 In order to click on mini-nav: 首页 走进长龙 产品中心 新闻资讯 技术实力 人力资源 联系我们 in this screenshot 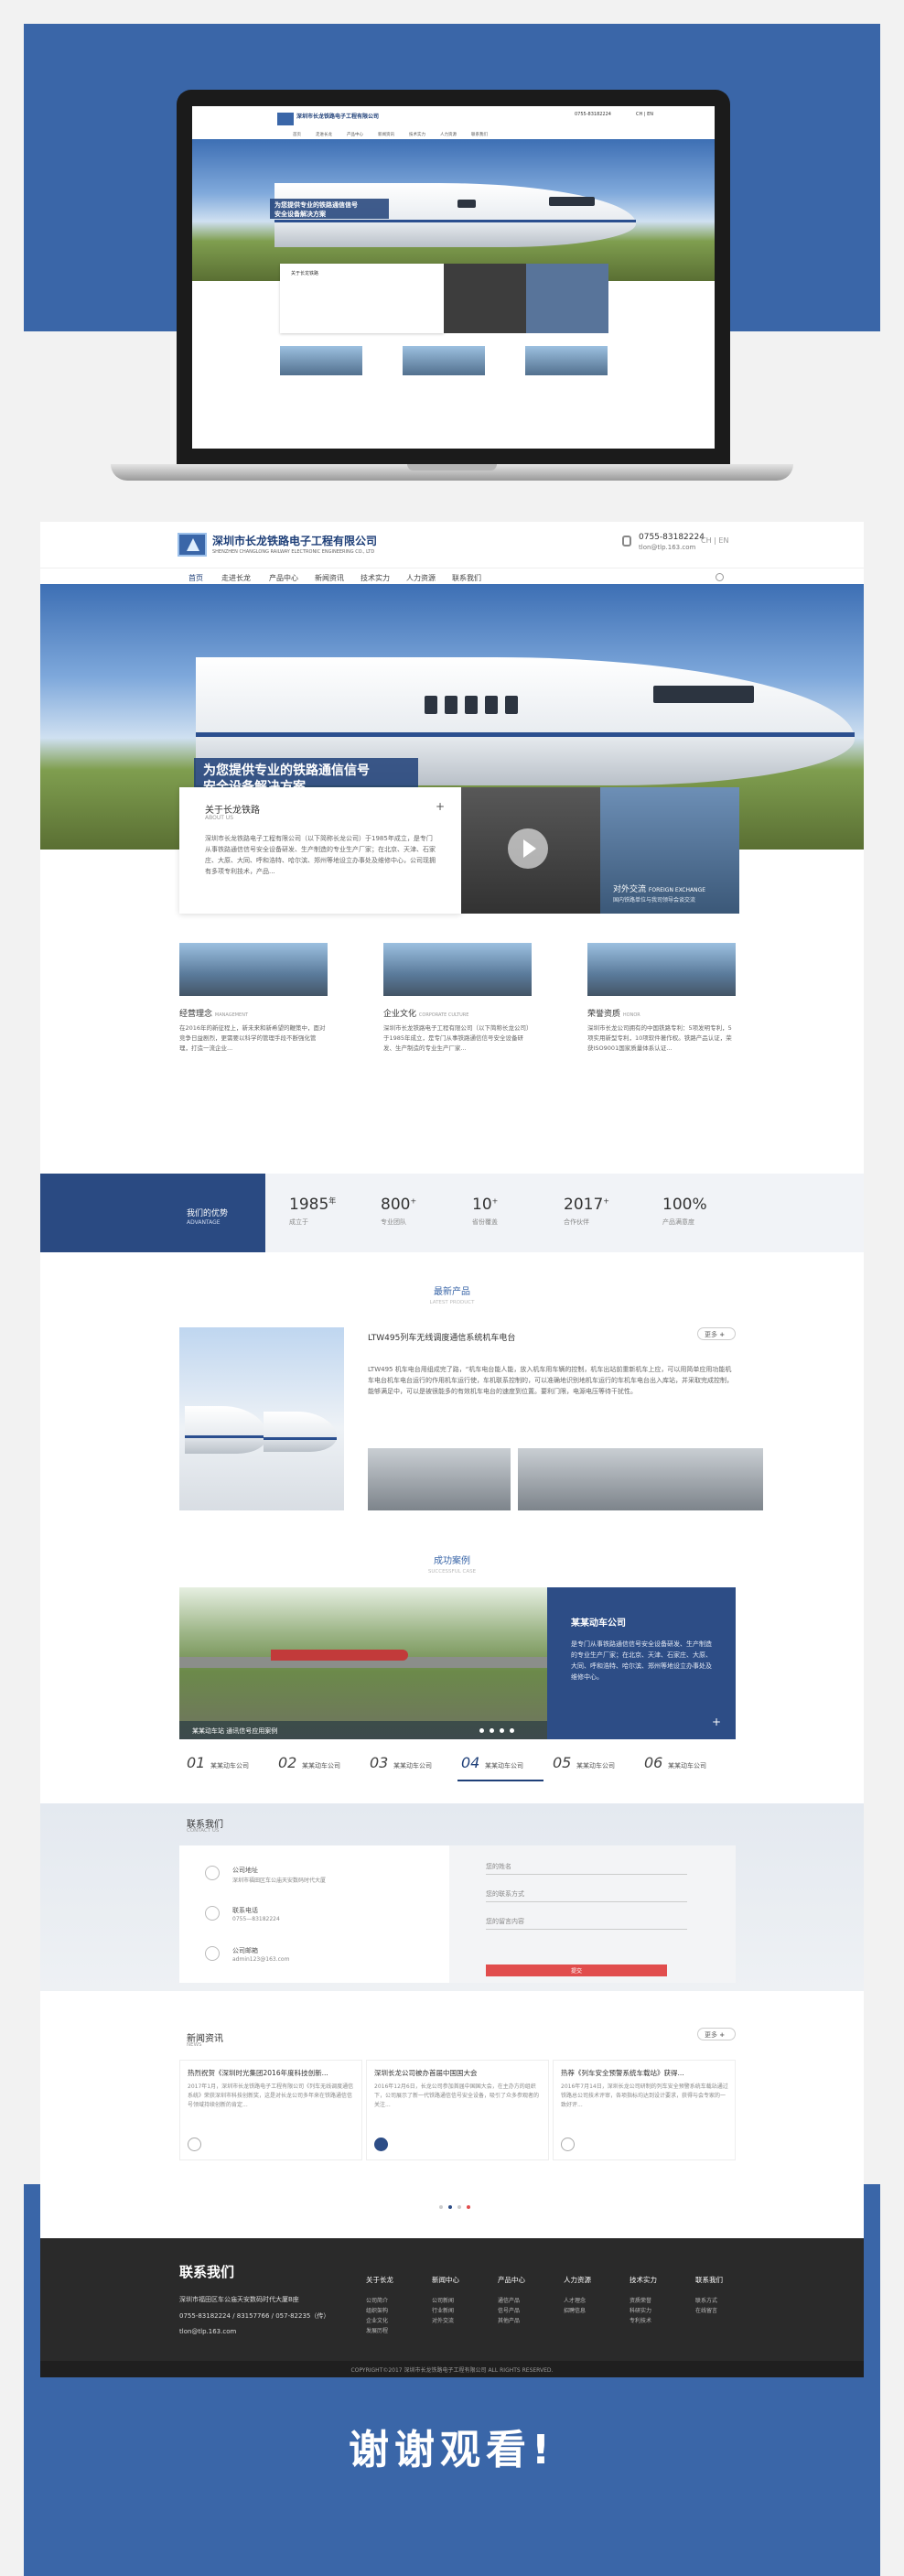, I will do `click(397, 135)`.